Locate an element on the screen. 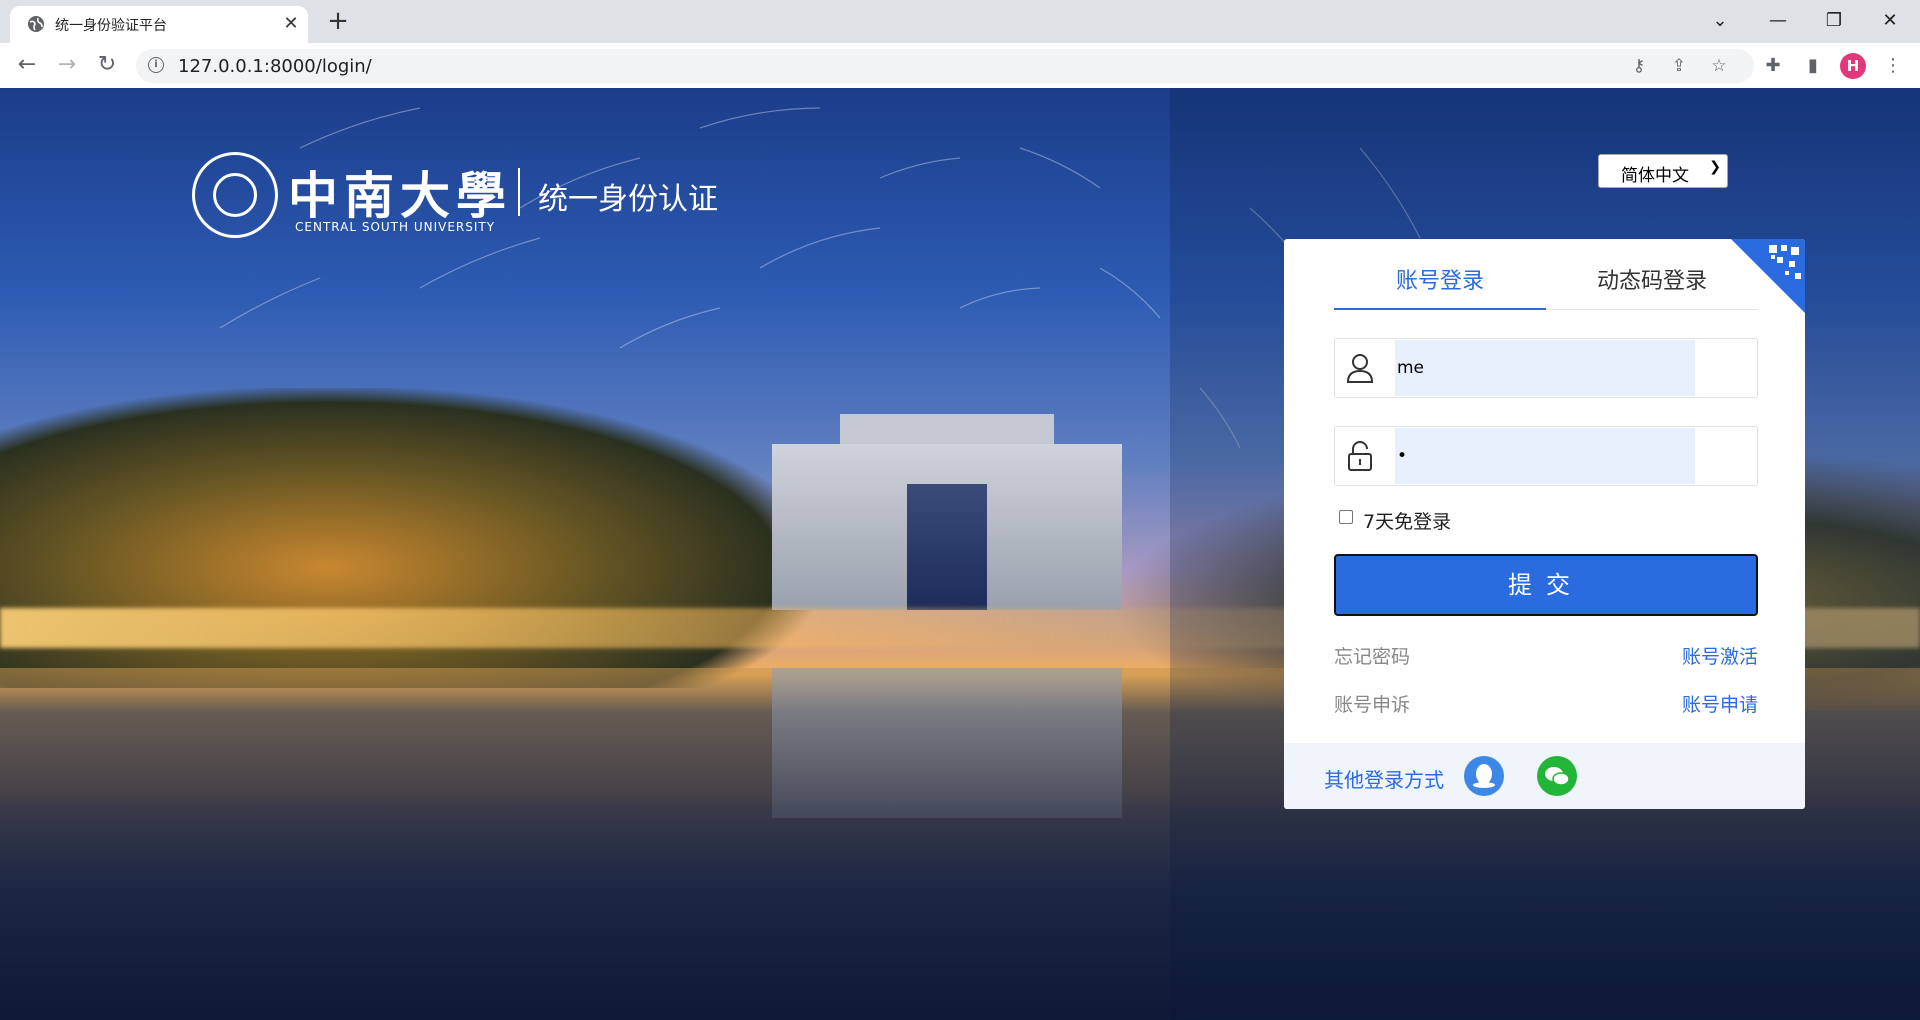  forgot-password-link: 忘记密码 is located at coordinates (1372, 655).